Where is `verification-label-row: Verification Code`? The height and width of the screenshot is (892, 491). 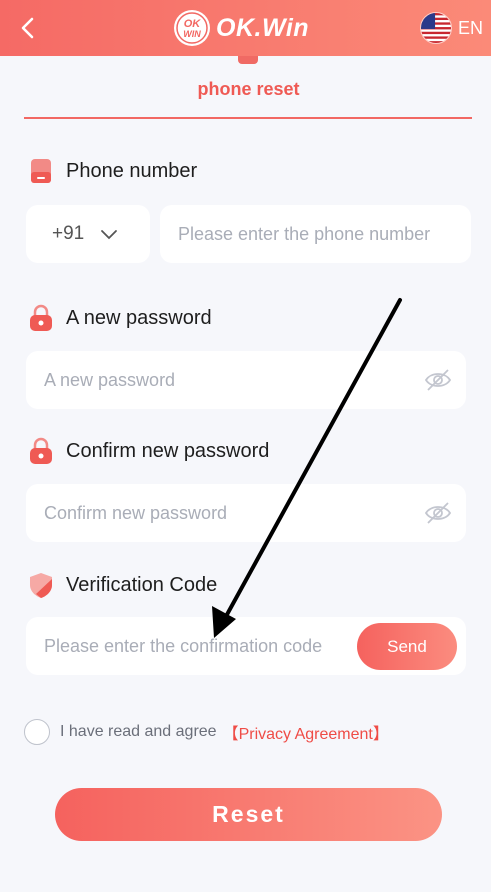
verification-label-row: Verification Code is located at coordinates (122, 585).